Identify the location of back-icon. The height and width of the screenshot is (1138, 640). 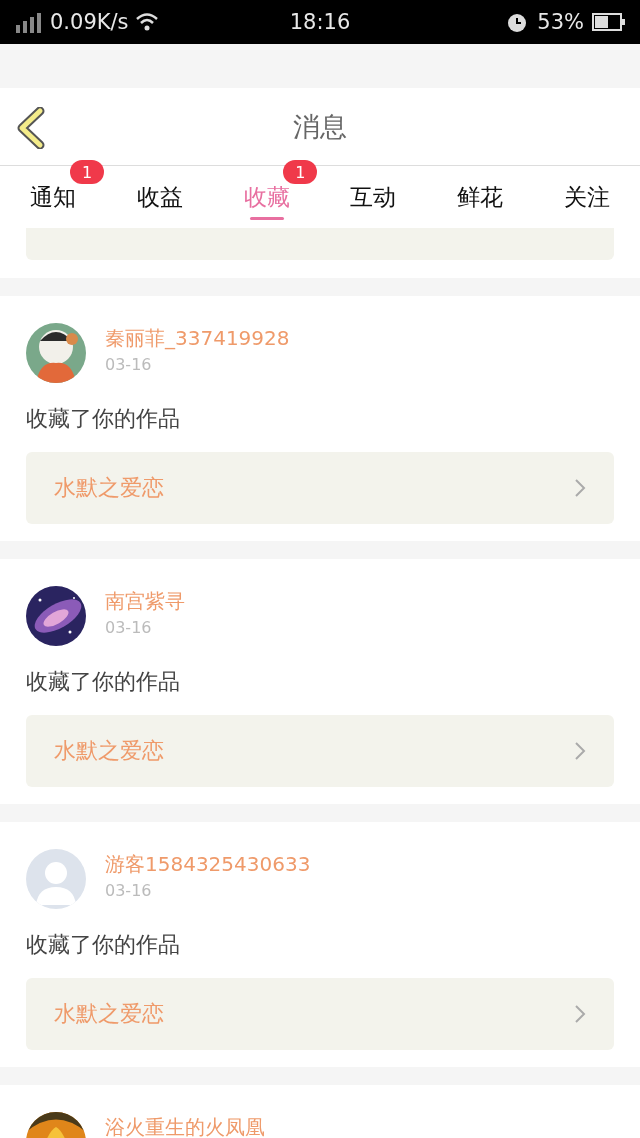
(31, 128).